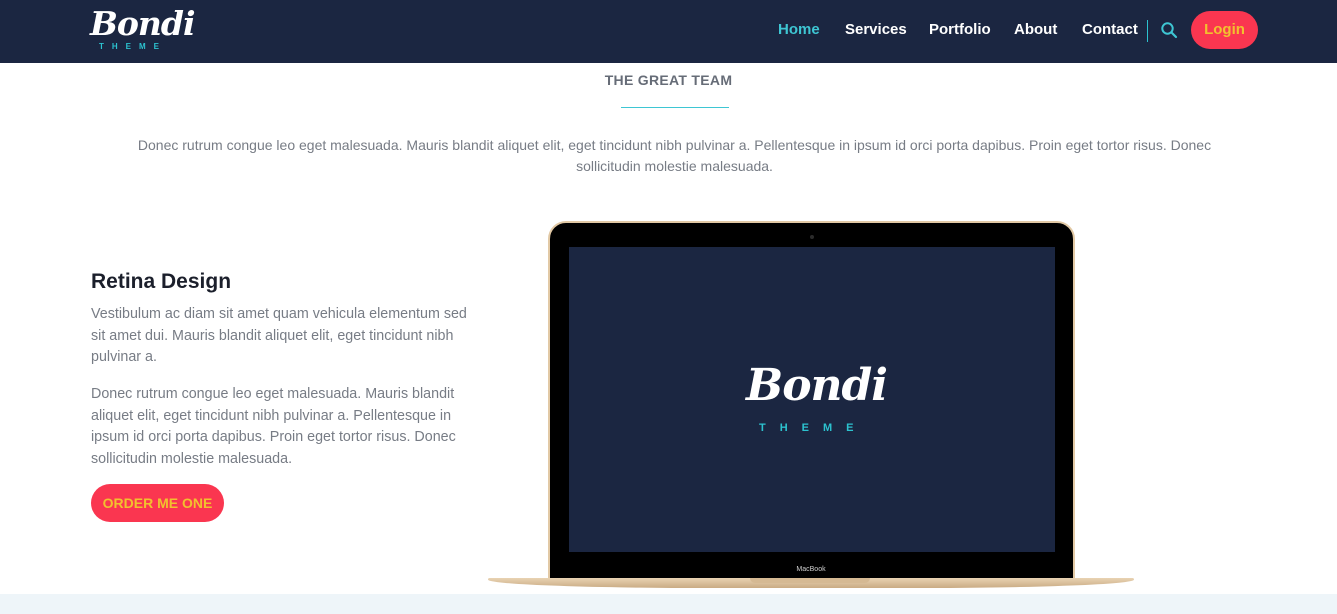  I want to click on brand-tagline: THEME, so click(133, 46).